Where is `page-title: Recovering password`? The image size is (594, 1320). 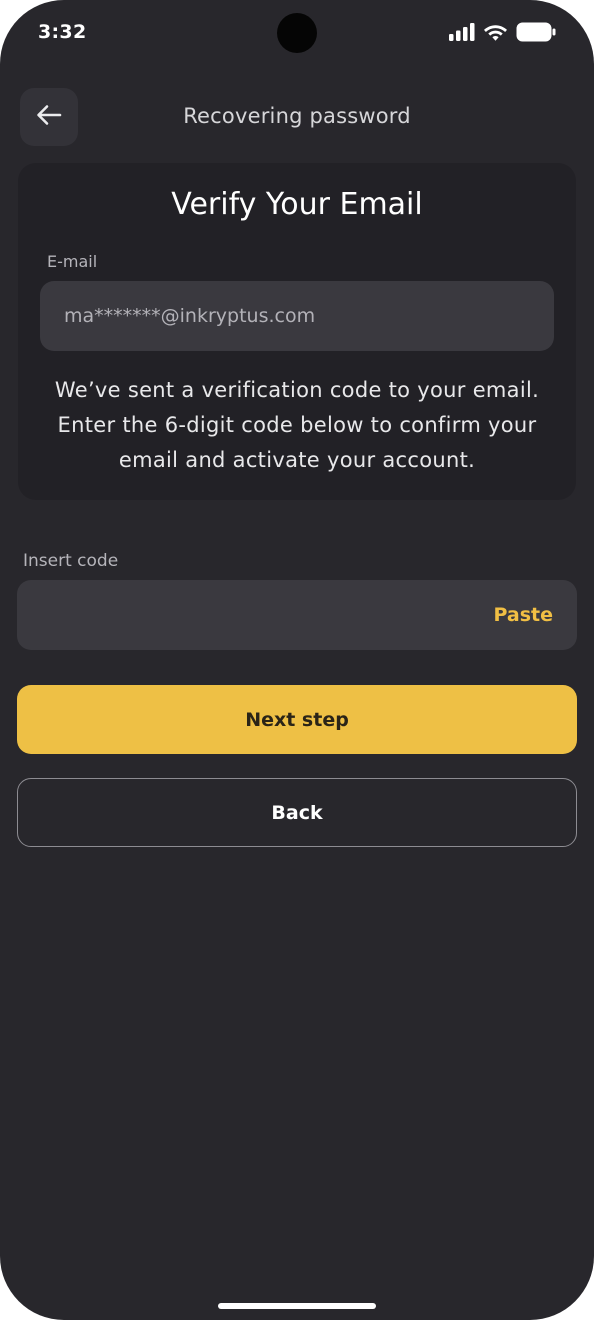
page-title: Recovering password is located at coordinates (297, 116).